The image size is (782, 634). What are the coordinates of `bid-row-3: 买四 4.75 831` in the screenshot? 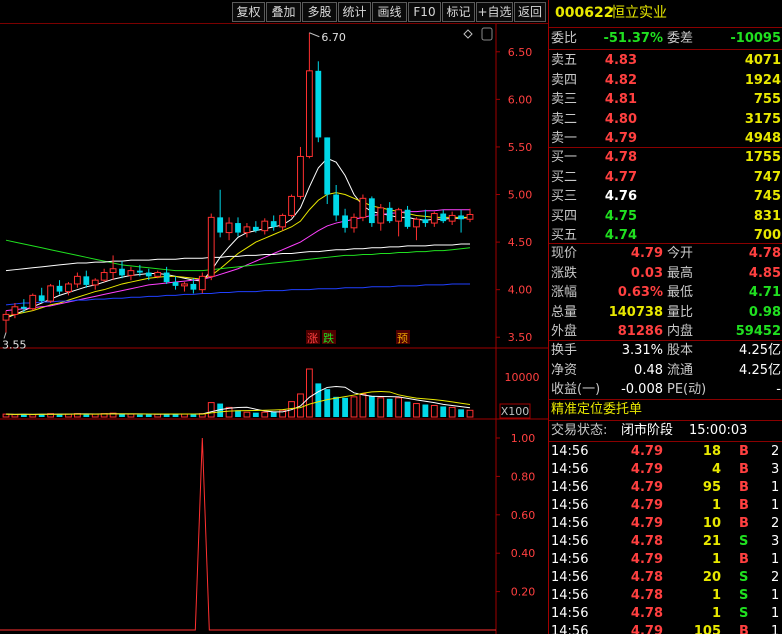 It's located at (665, 216).